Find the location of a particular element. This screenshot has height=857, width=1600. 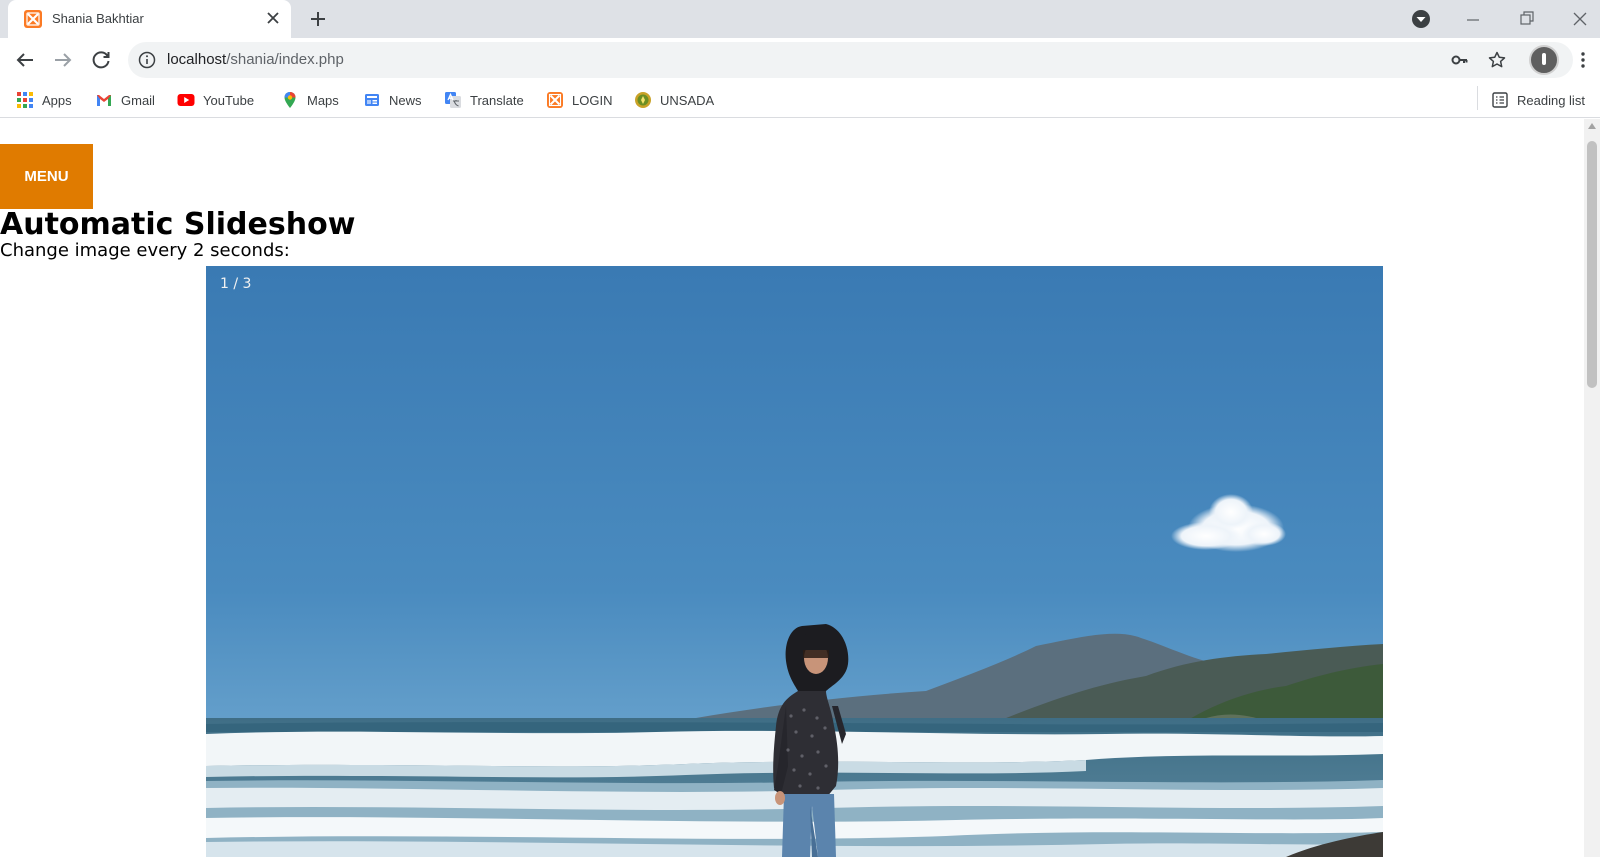

bookmark-news: News is located at coordinates (392, 100).